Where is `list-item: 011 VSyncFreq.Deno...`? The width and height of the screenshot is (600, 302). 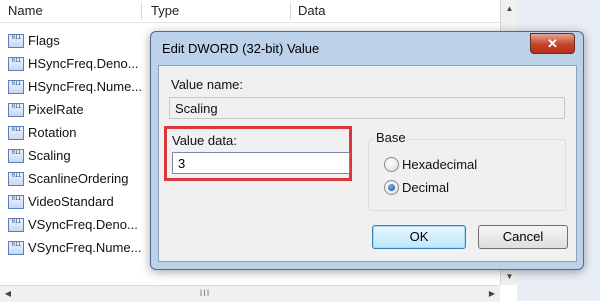
list-item: 011 VSyncFreq.Deno... is located at coordinates (88, 227).